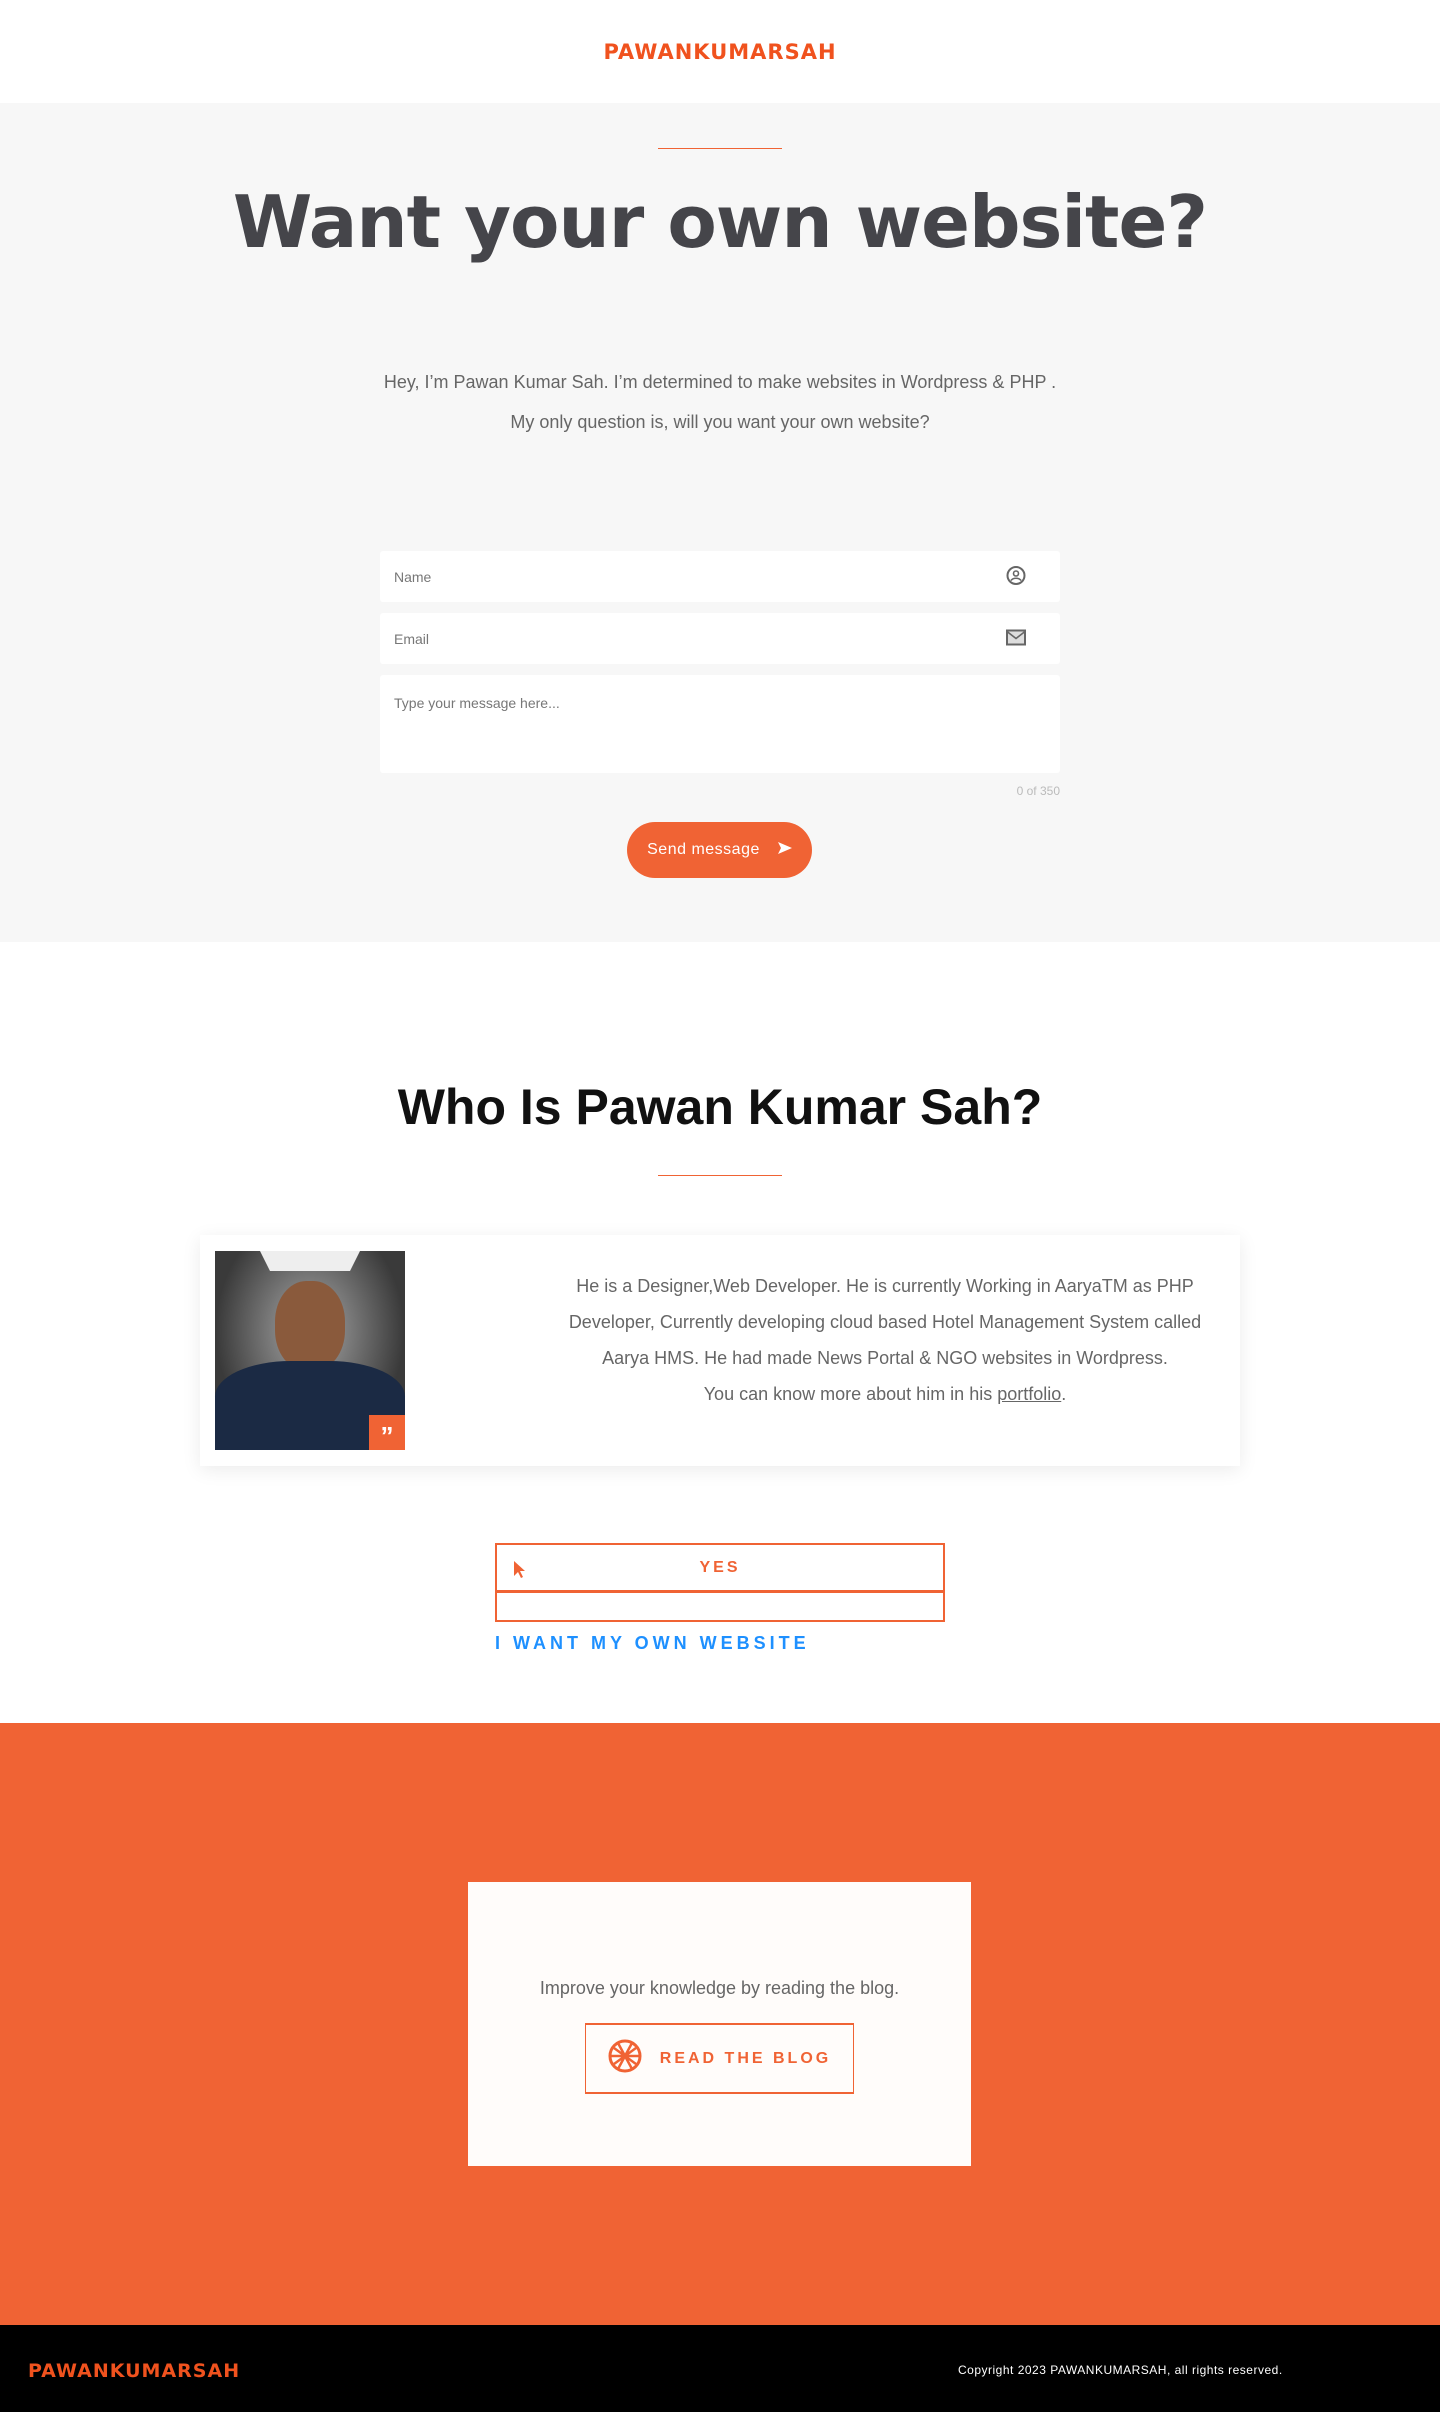  What do you see at coordinates (720, 576) in the screenshot?
I see `name-input: Name` at bounding box center [720, 576].